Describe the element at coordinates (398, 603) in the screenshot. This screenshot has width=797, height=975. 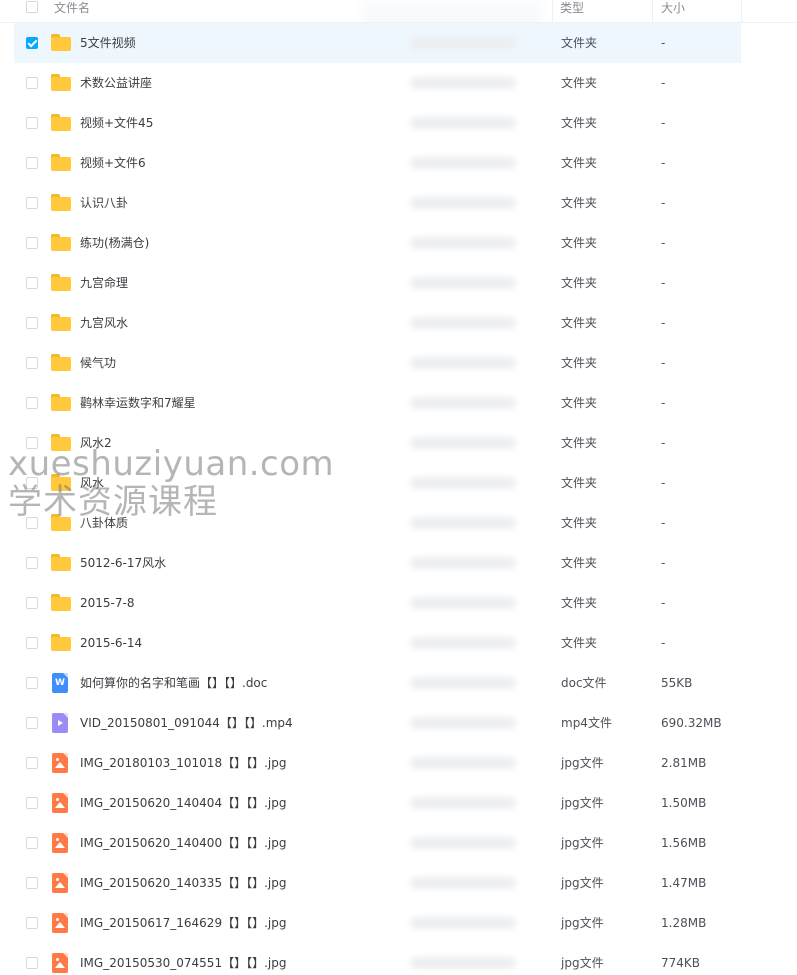
I see `file-row: 2015-7-8 文件夹 -` at that location.